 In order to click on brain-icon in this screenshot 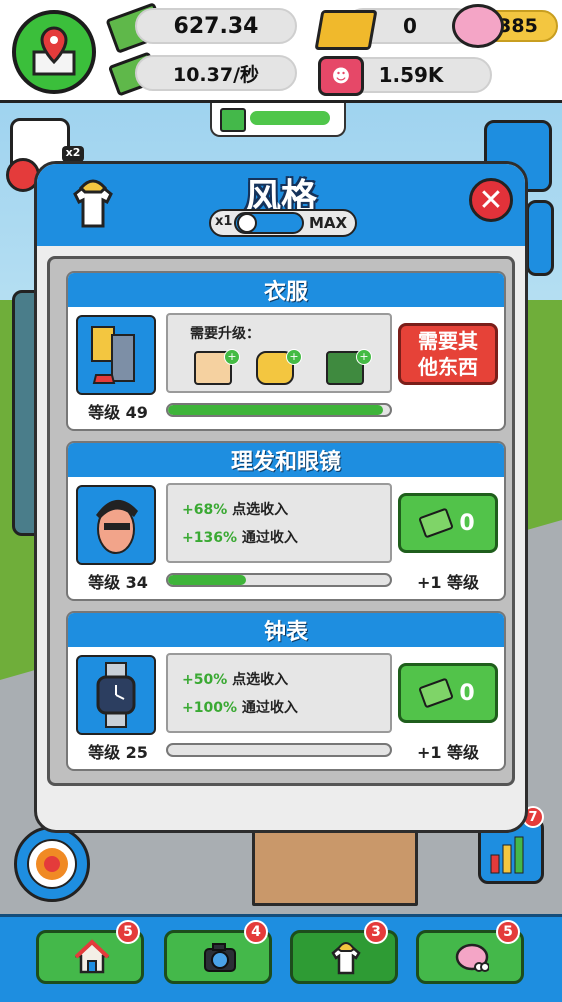, I will do `click(472, 957)`.